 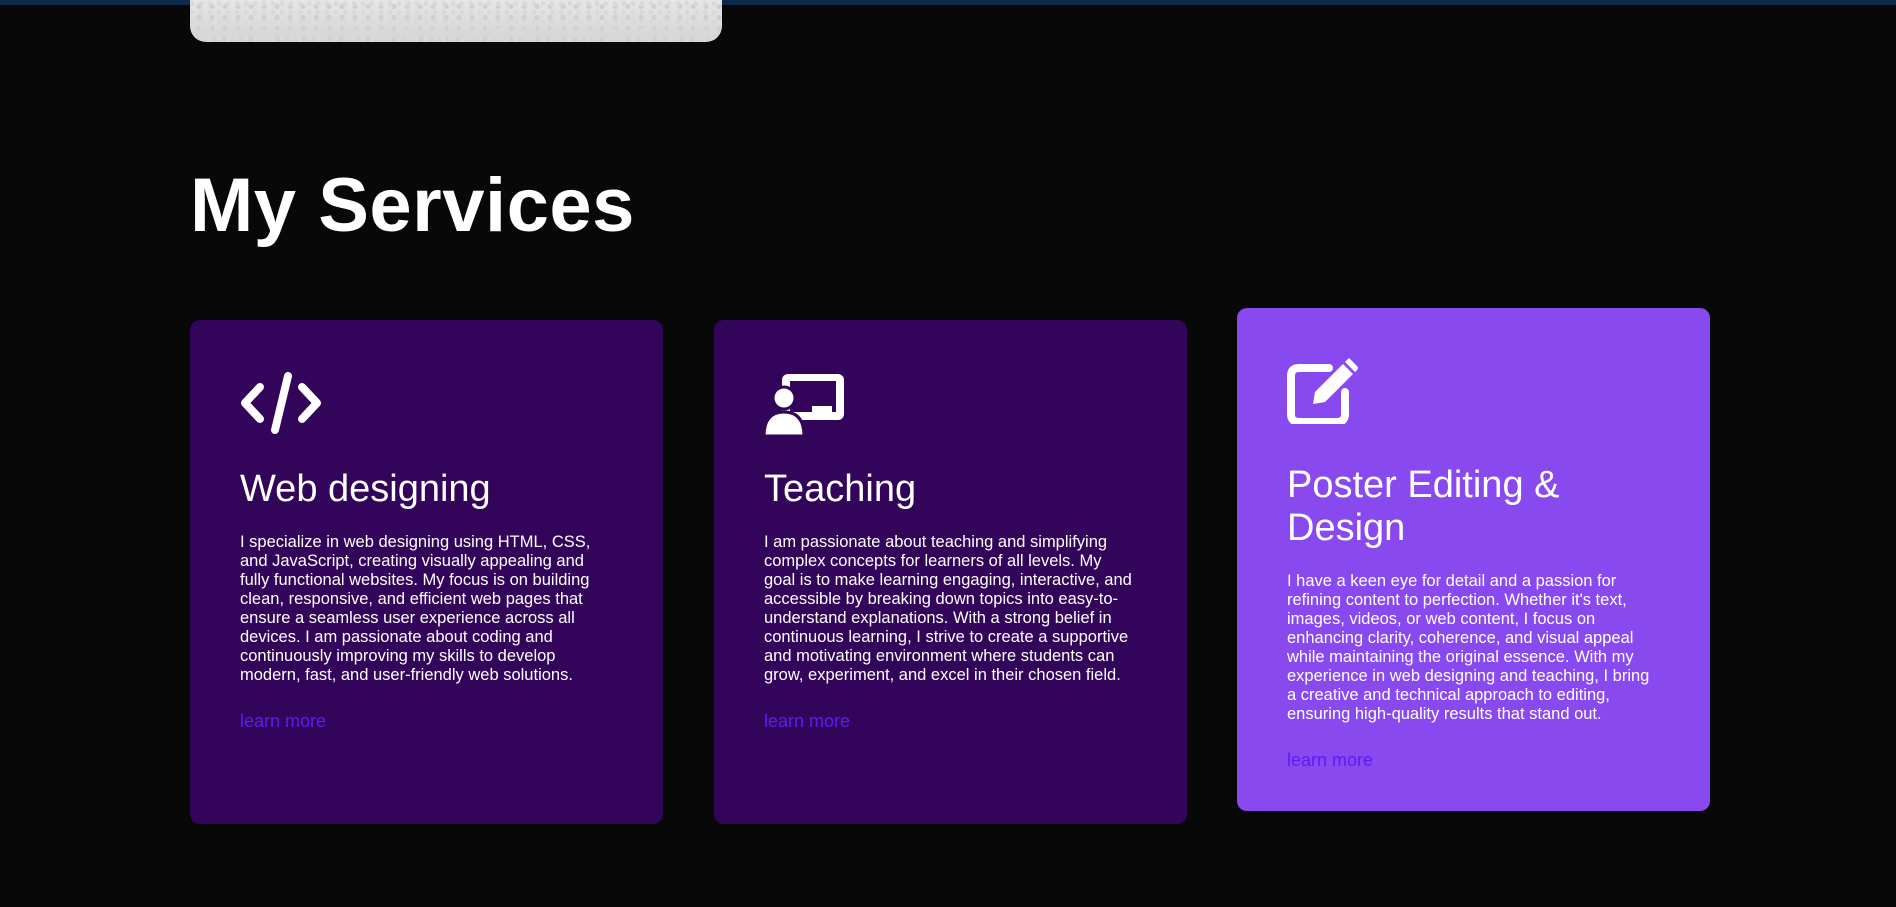 I want to click on edit-icon, so click(x=1322, y=391).